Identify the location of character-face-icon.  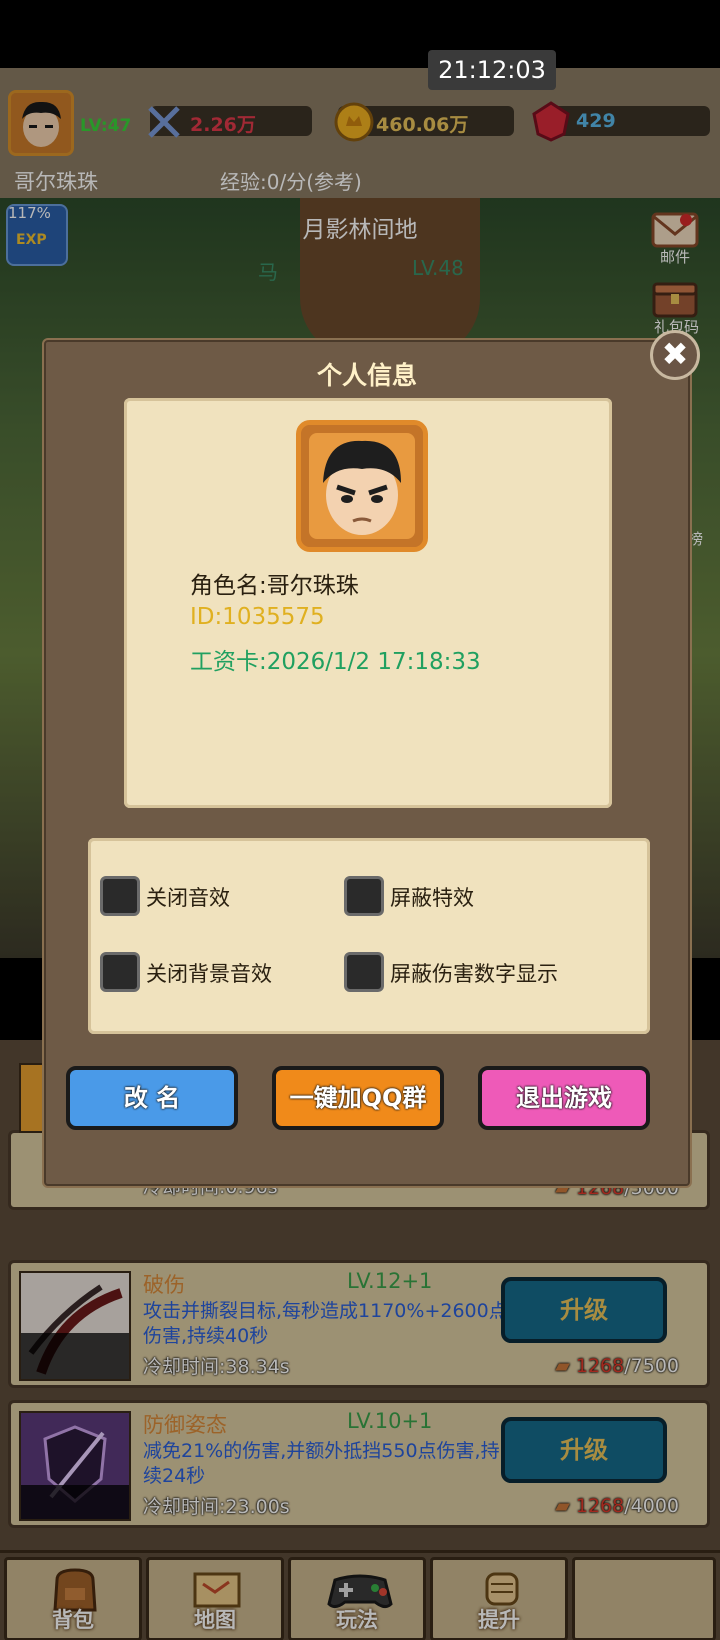
(362, 486).